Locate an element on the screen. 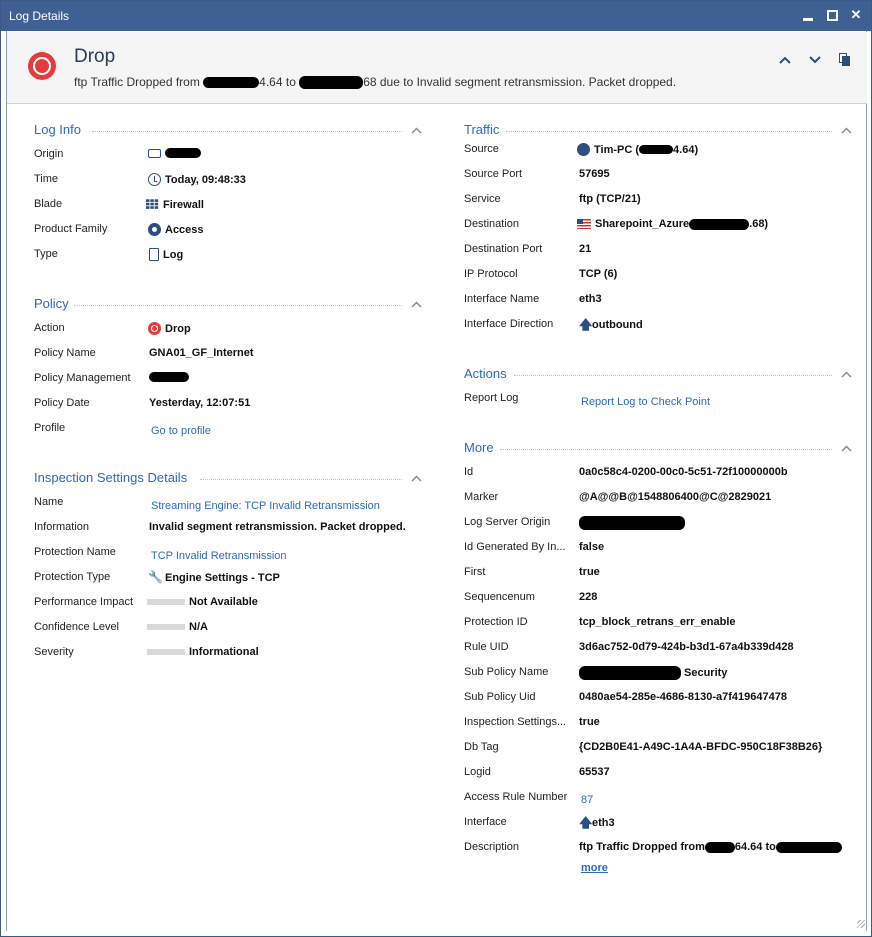 This screenshot has width=872, height=937. field-label: Product Family is located at coordinates (71, 229).